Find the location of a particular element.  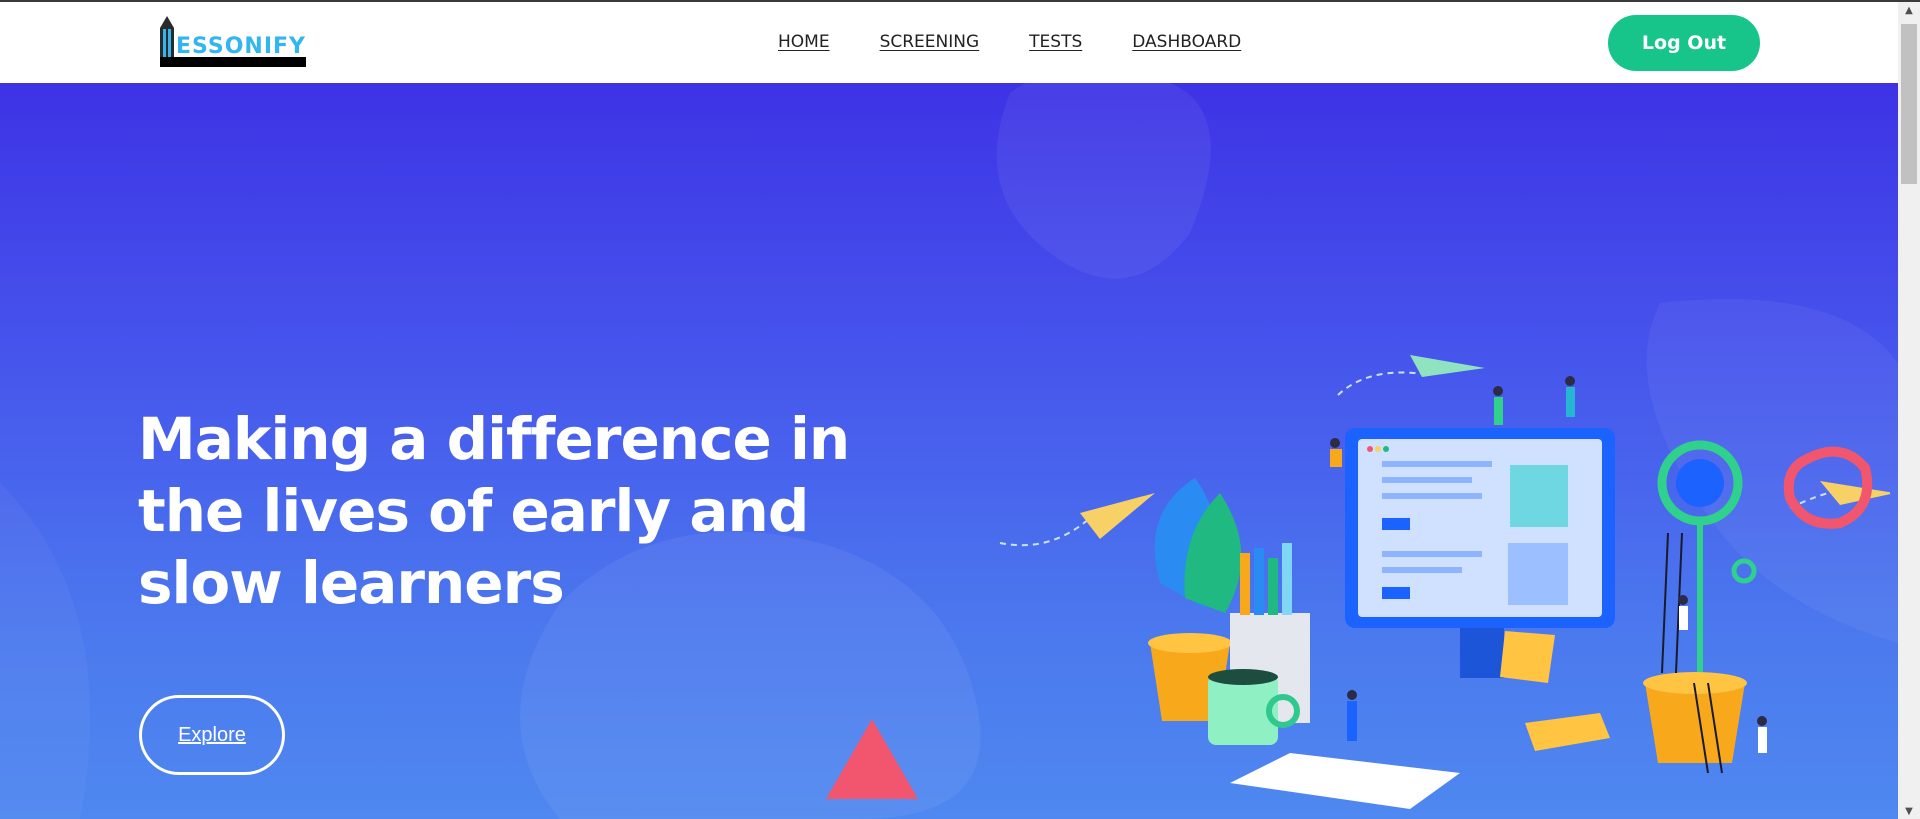

triangle-up-icon: ▲ is located at coordinates (1909, 10).